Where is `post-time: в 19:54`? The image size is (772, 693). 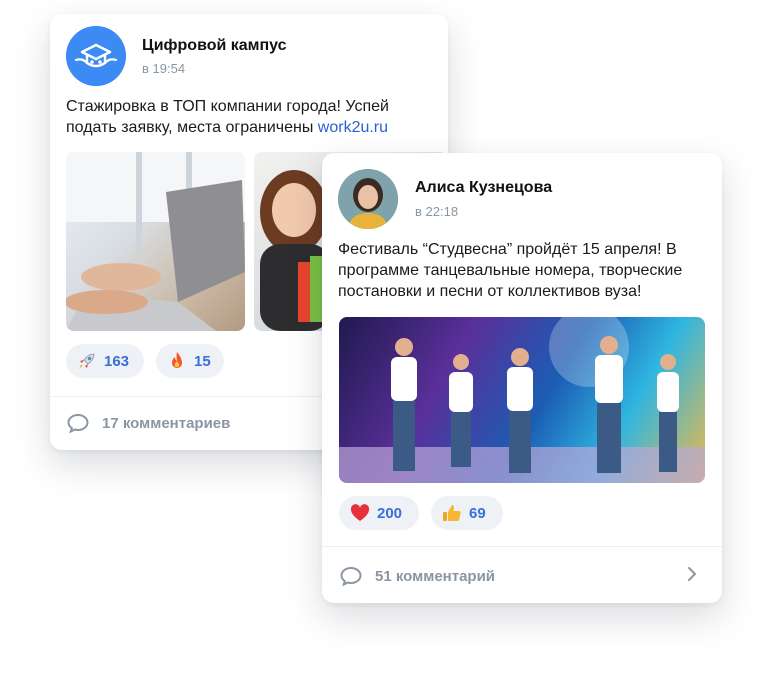 post-time: в 19:54 is located at coordinates (164, 68).